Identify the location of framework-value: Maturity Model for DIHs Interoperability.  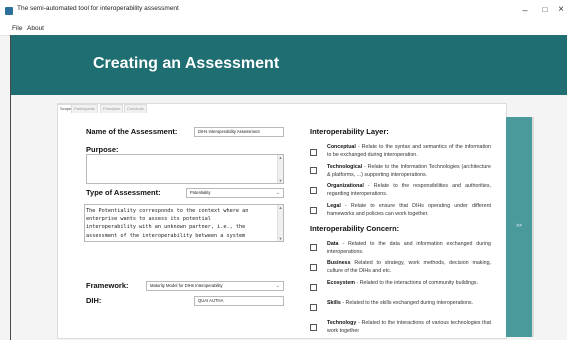
(186, 285).